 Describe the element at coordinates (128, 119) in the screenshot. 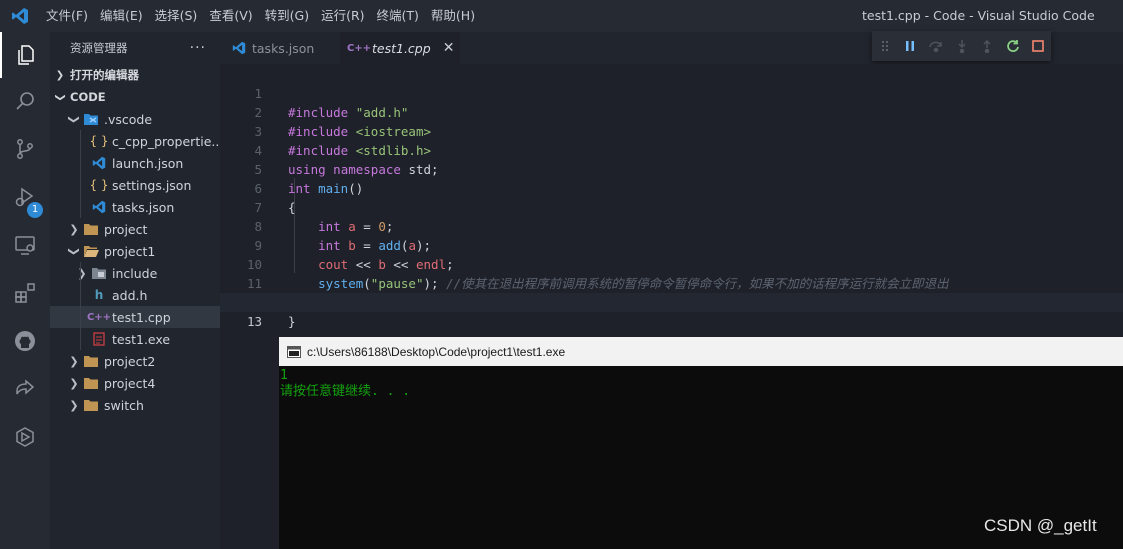

I see `tree-item-label: .vscode` at that location.